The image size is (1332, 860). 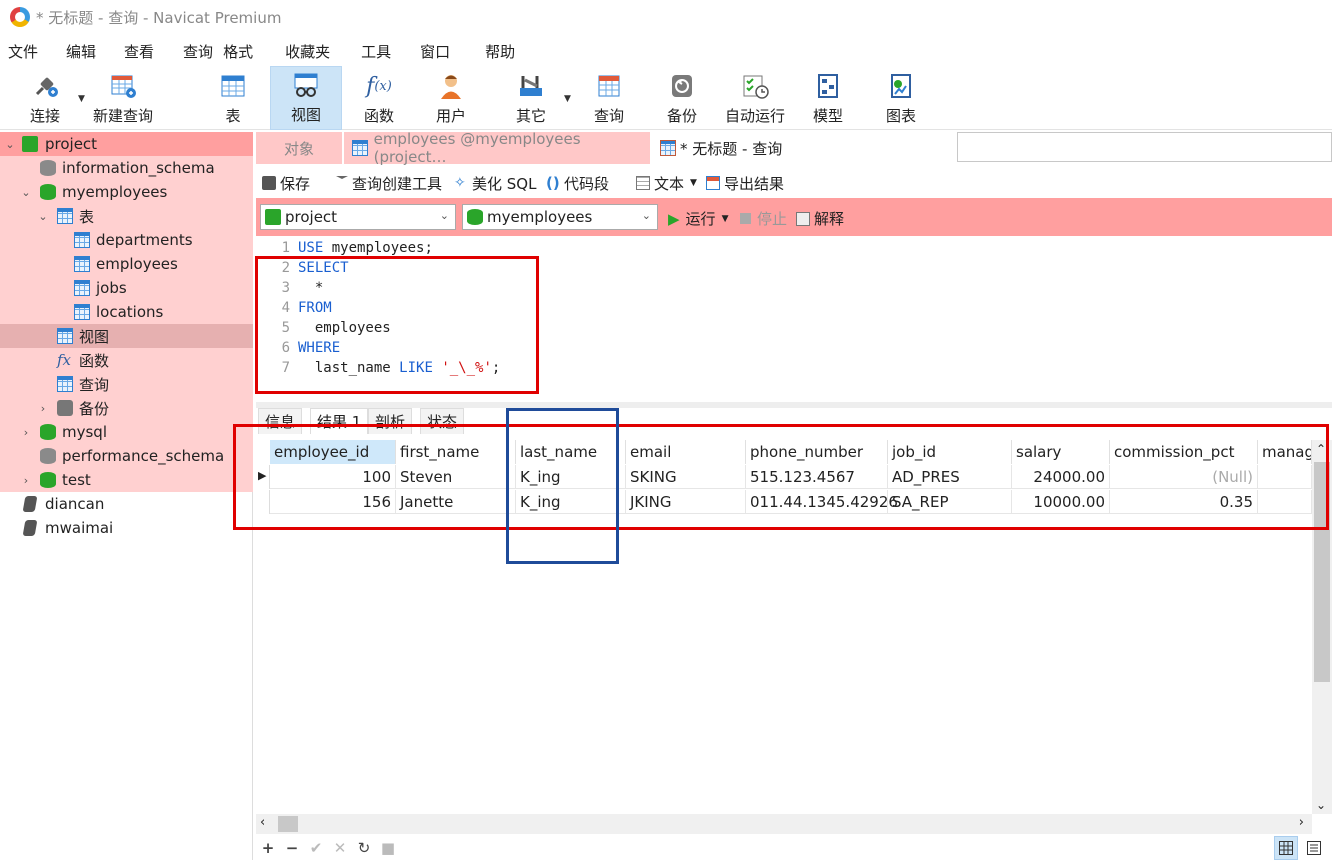 What do you see at coordinates (388, 848) in the screenshot?
I see `stop-loading-button: ■` at bounding box center [388, 848].